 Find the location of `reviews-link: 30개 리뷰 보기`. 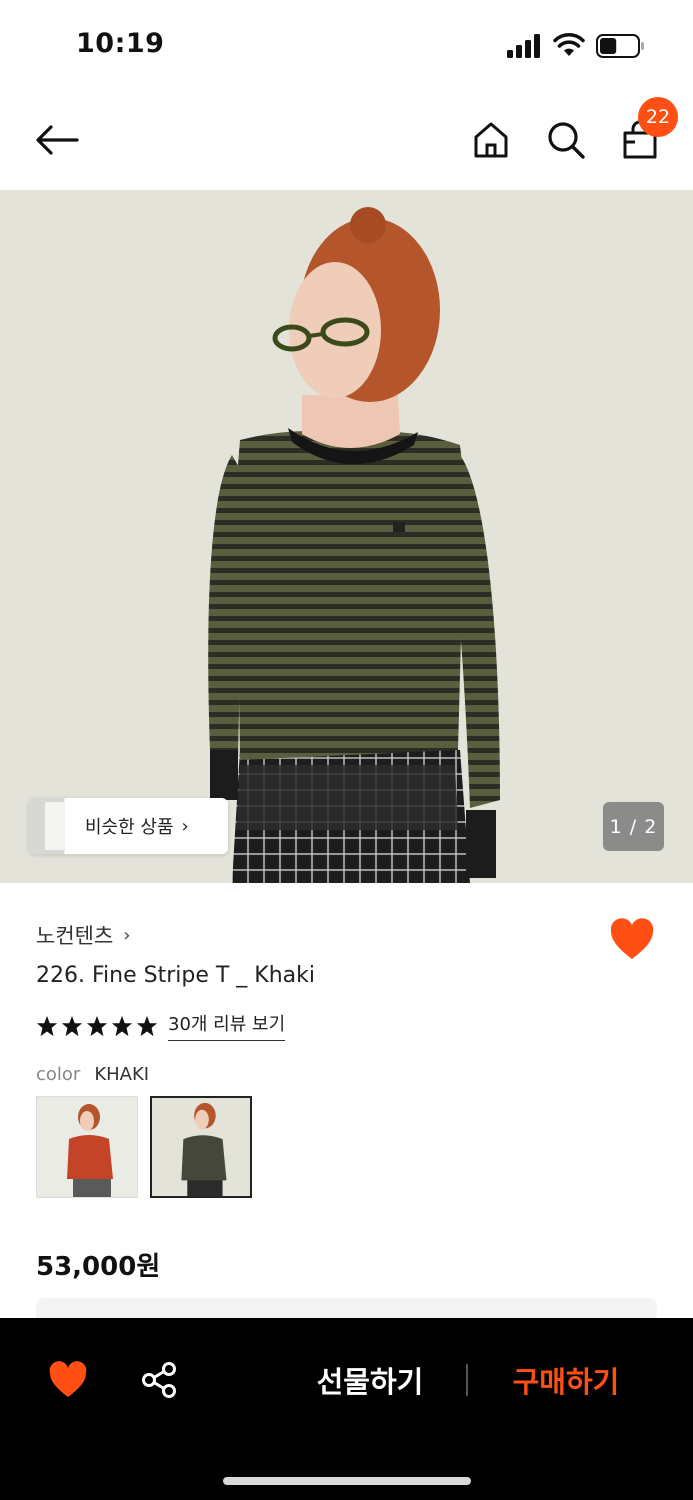

reviews-link: 30개 리뷰 보기 is located at coordinates (227, 1025).